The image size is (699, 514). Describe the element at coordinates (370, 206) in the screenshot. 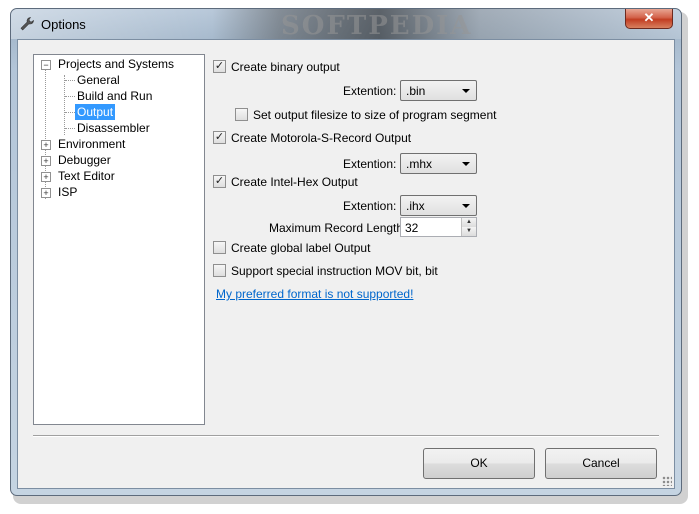

I see `intel-extension-label: Extention:` at that location.